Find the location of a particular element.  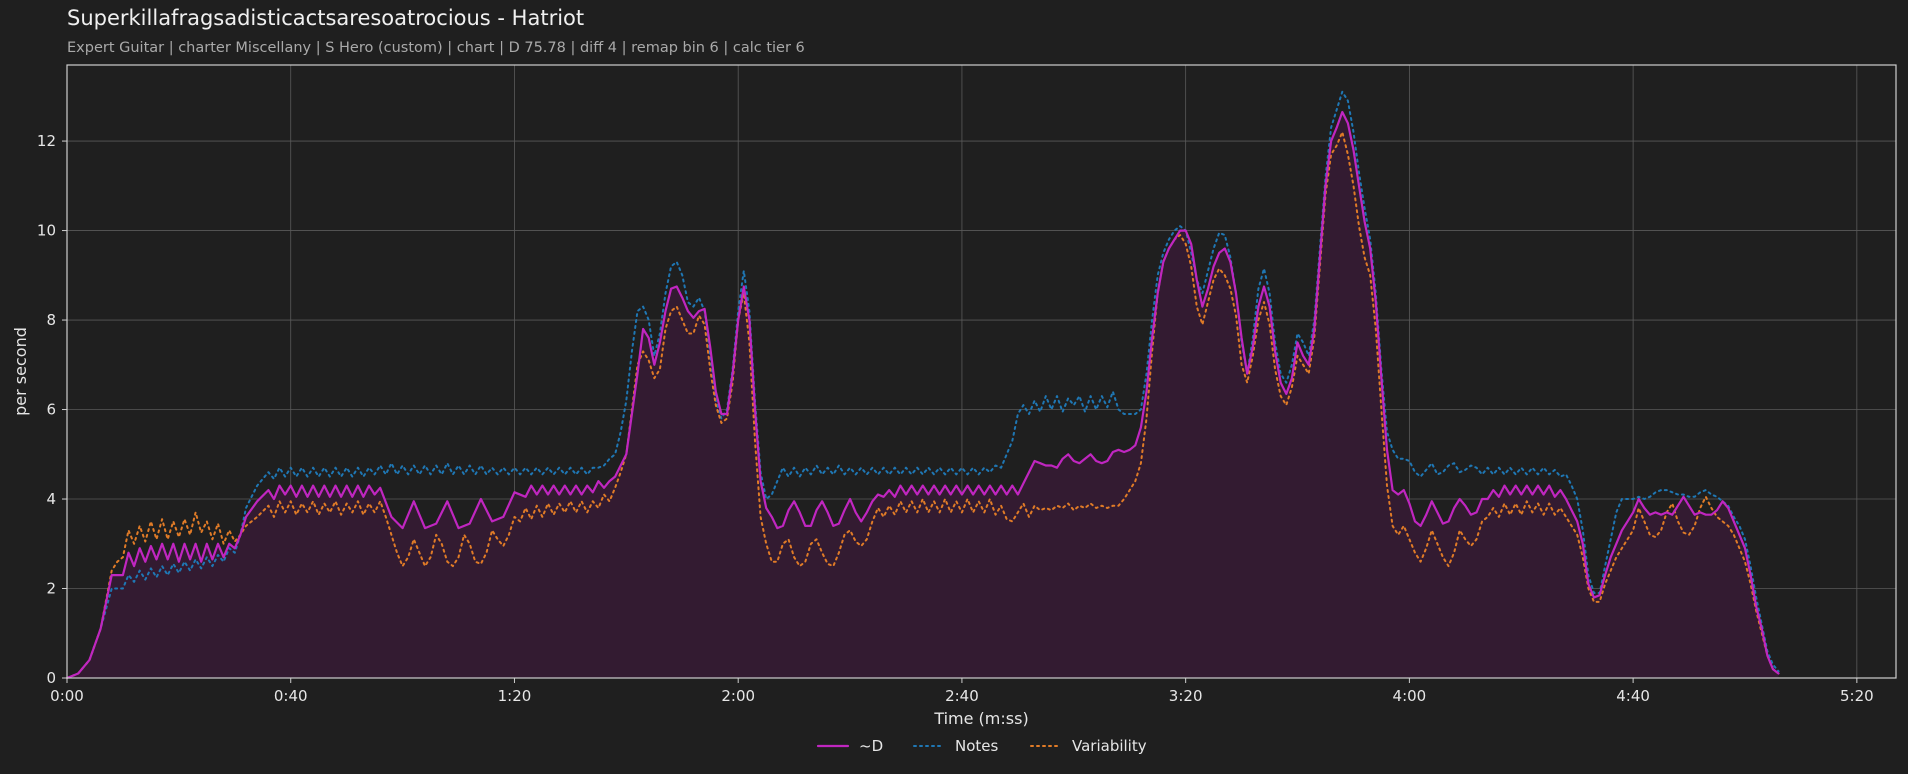

x-tick-label: 2:00 is located at coordinates (738, 696).